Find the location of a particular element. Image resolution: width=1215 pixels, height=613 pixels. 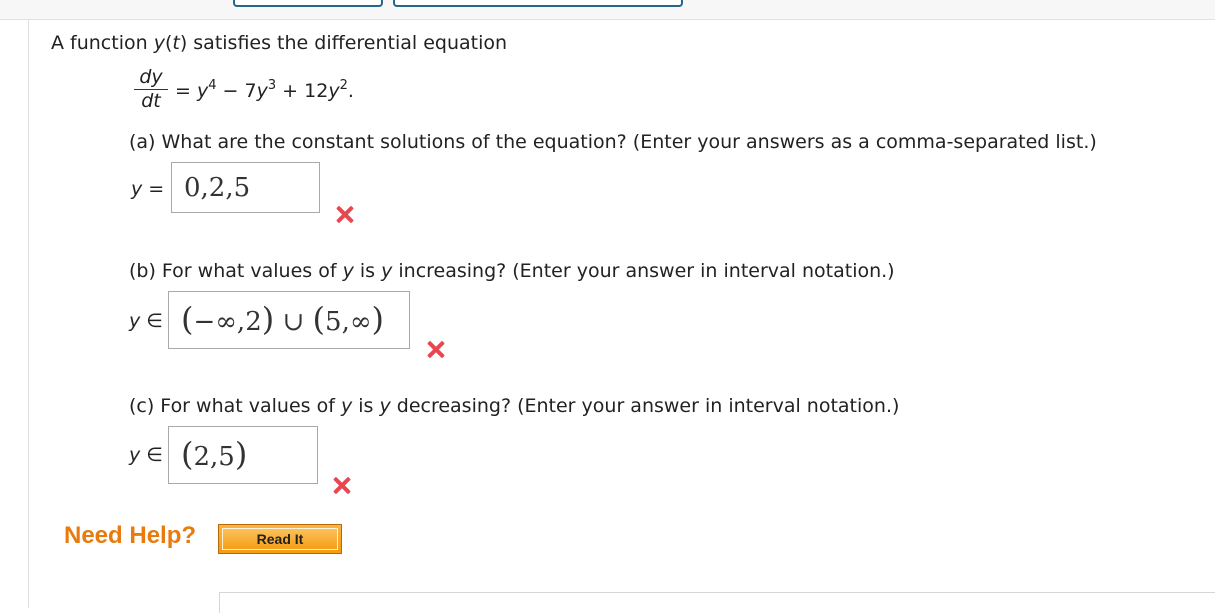

eq-y2: y is located at coordinates (262, 91).